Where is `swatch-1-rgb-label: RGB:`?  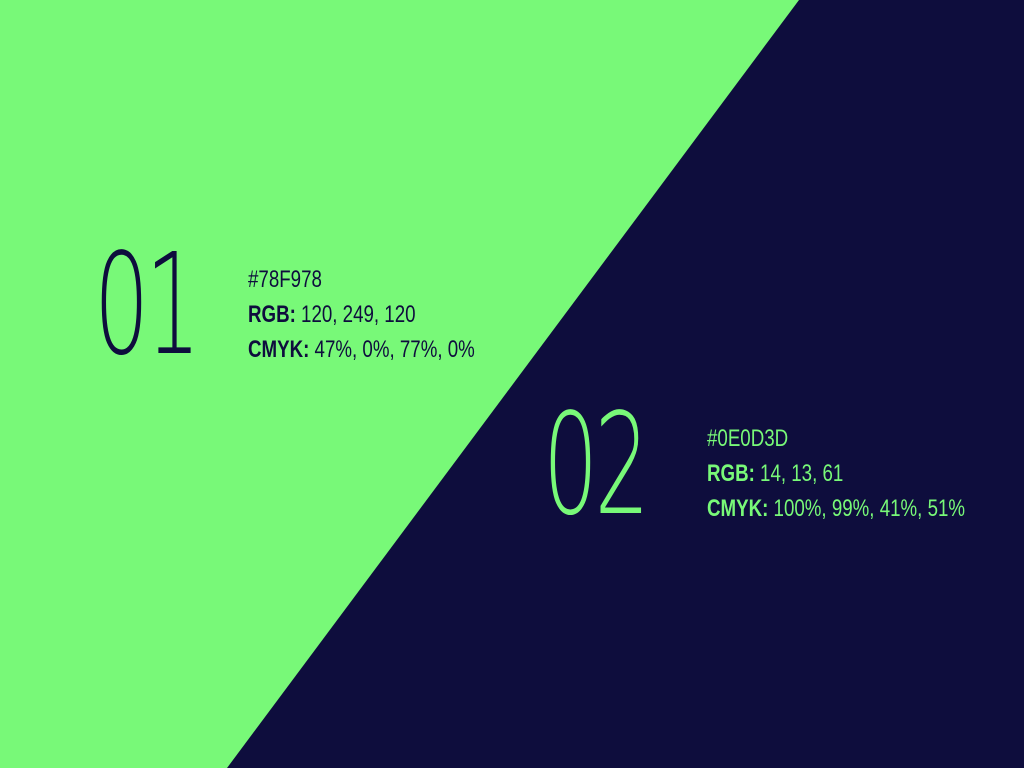 swatch-1-rgb-label: RGB: is located at coordinates (272, 314).